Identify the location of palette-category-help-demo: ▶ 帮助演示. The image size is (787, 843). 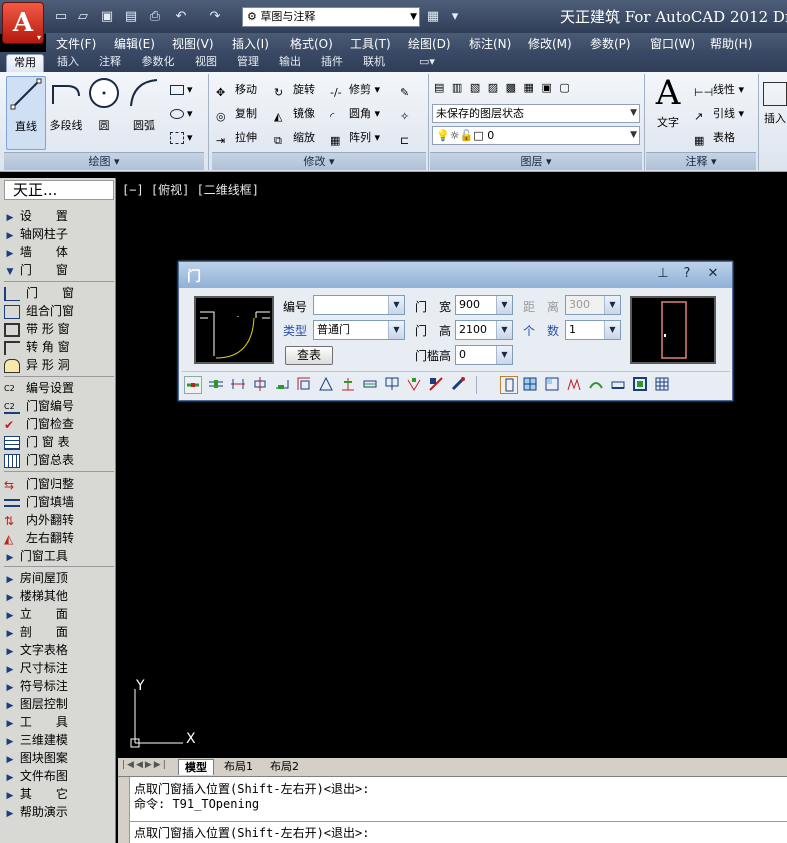
(59, 812).